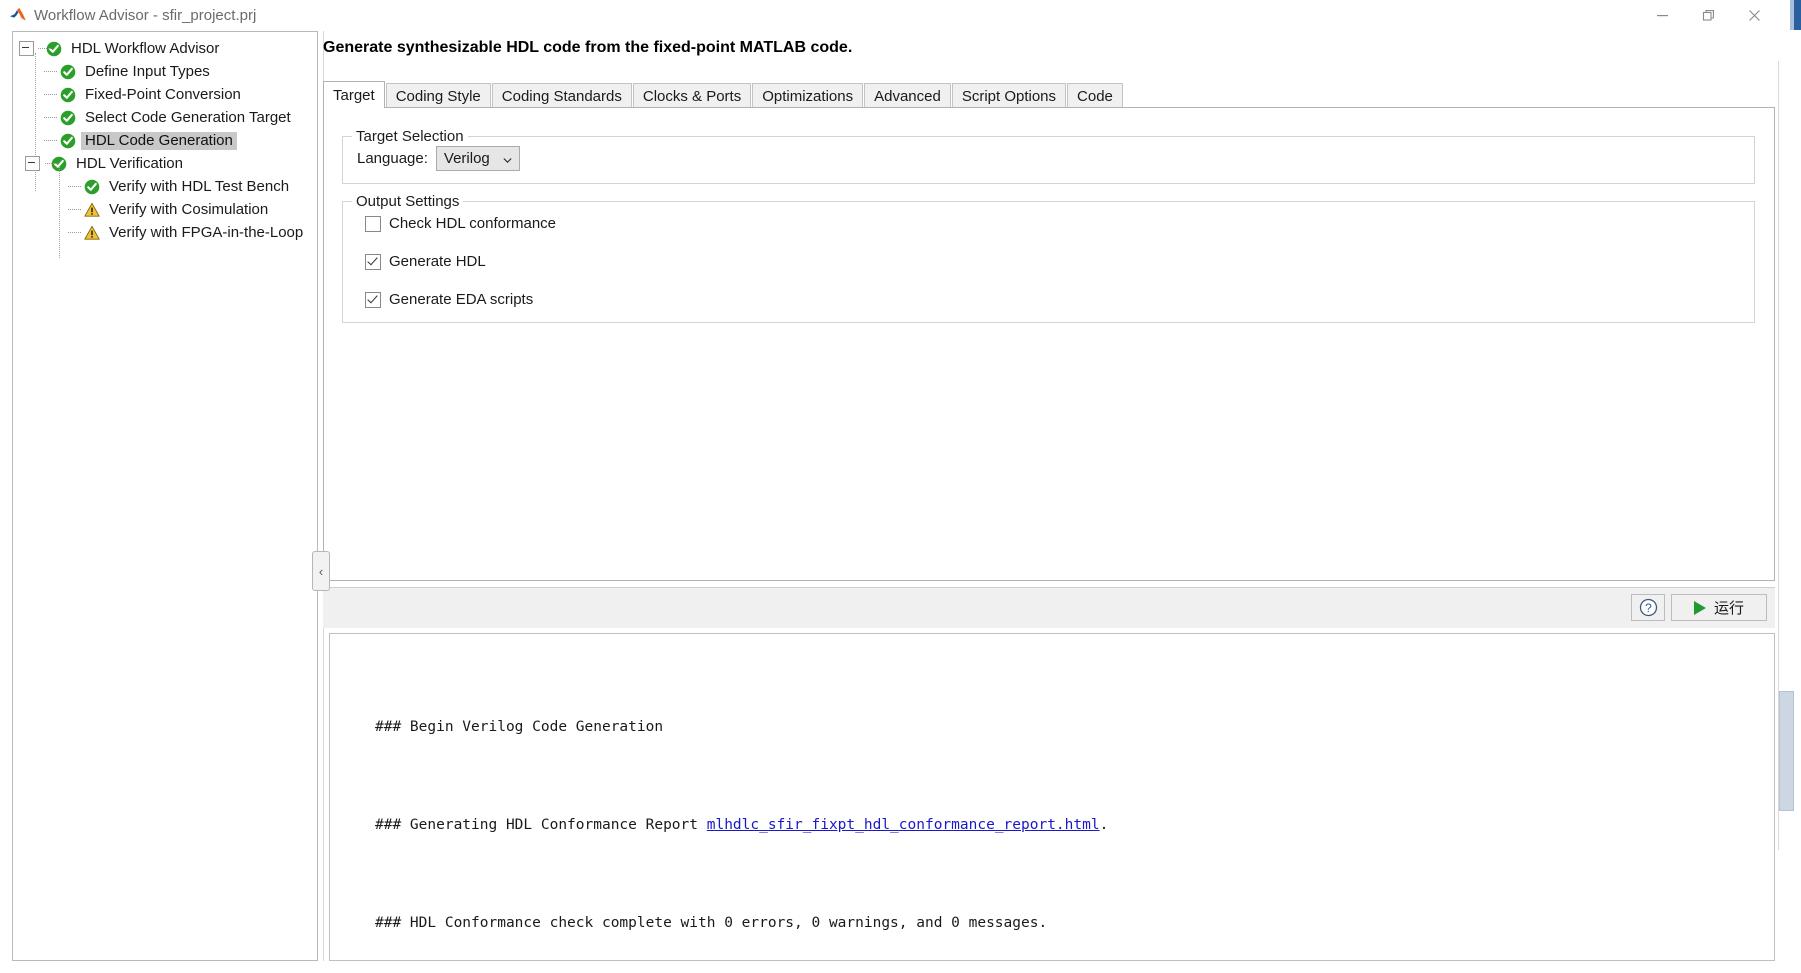 Image resolution: width=1801 pixels, height=973 pixels. I want to click on tree-item-define-input-types: Define Input Types, so click(165, 71).